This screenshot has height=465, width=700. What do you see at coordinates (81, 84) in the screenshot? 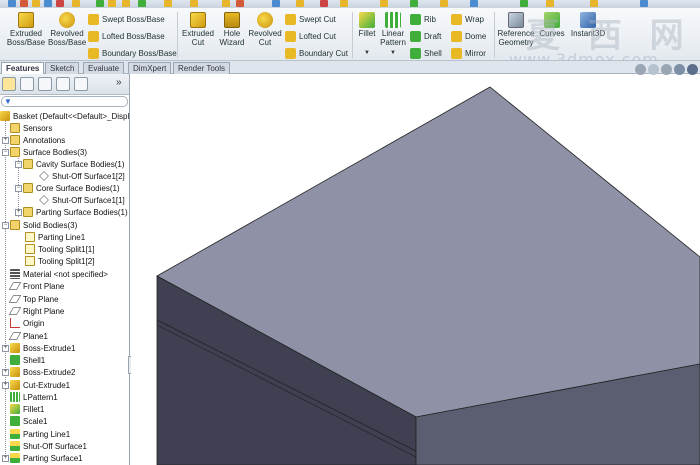
I see `display-manager-tab-icon` at bounding box center [81, 84].